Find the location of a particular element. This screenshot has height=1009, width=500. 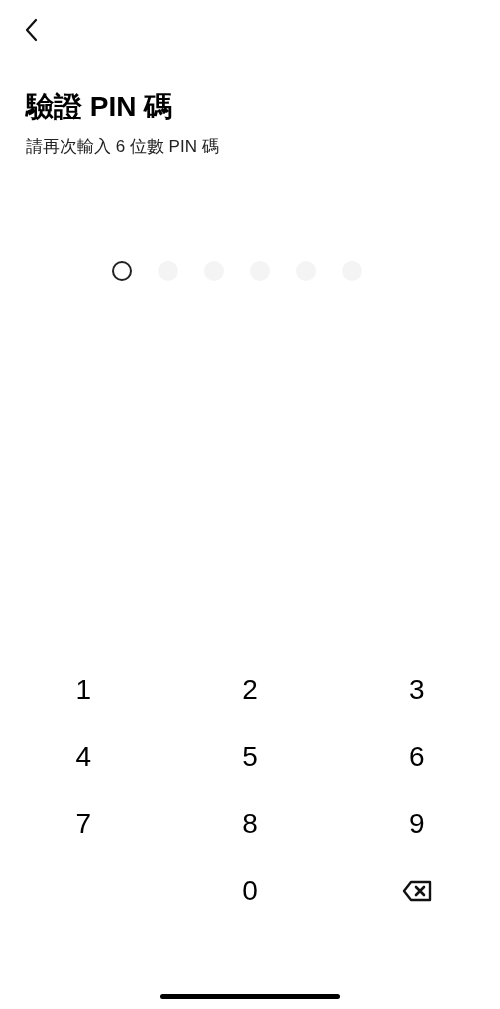

keypad-key: 1 is located at coordinates (83, 689).